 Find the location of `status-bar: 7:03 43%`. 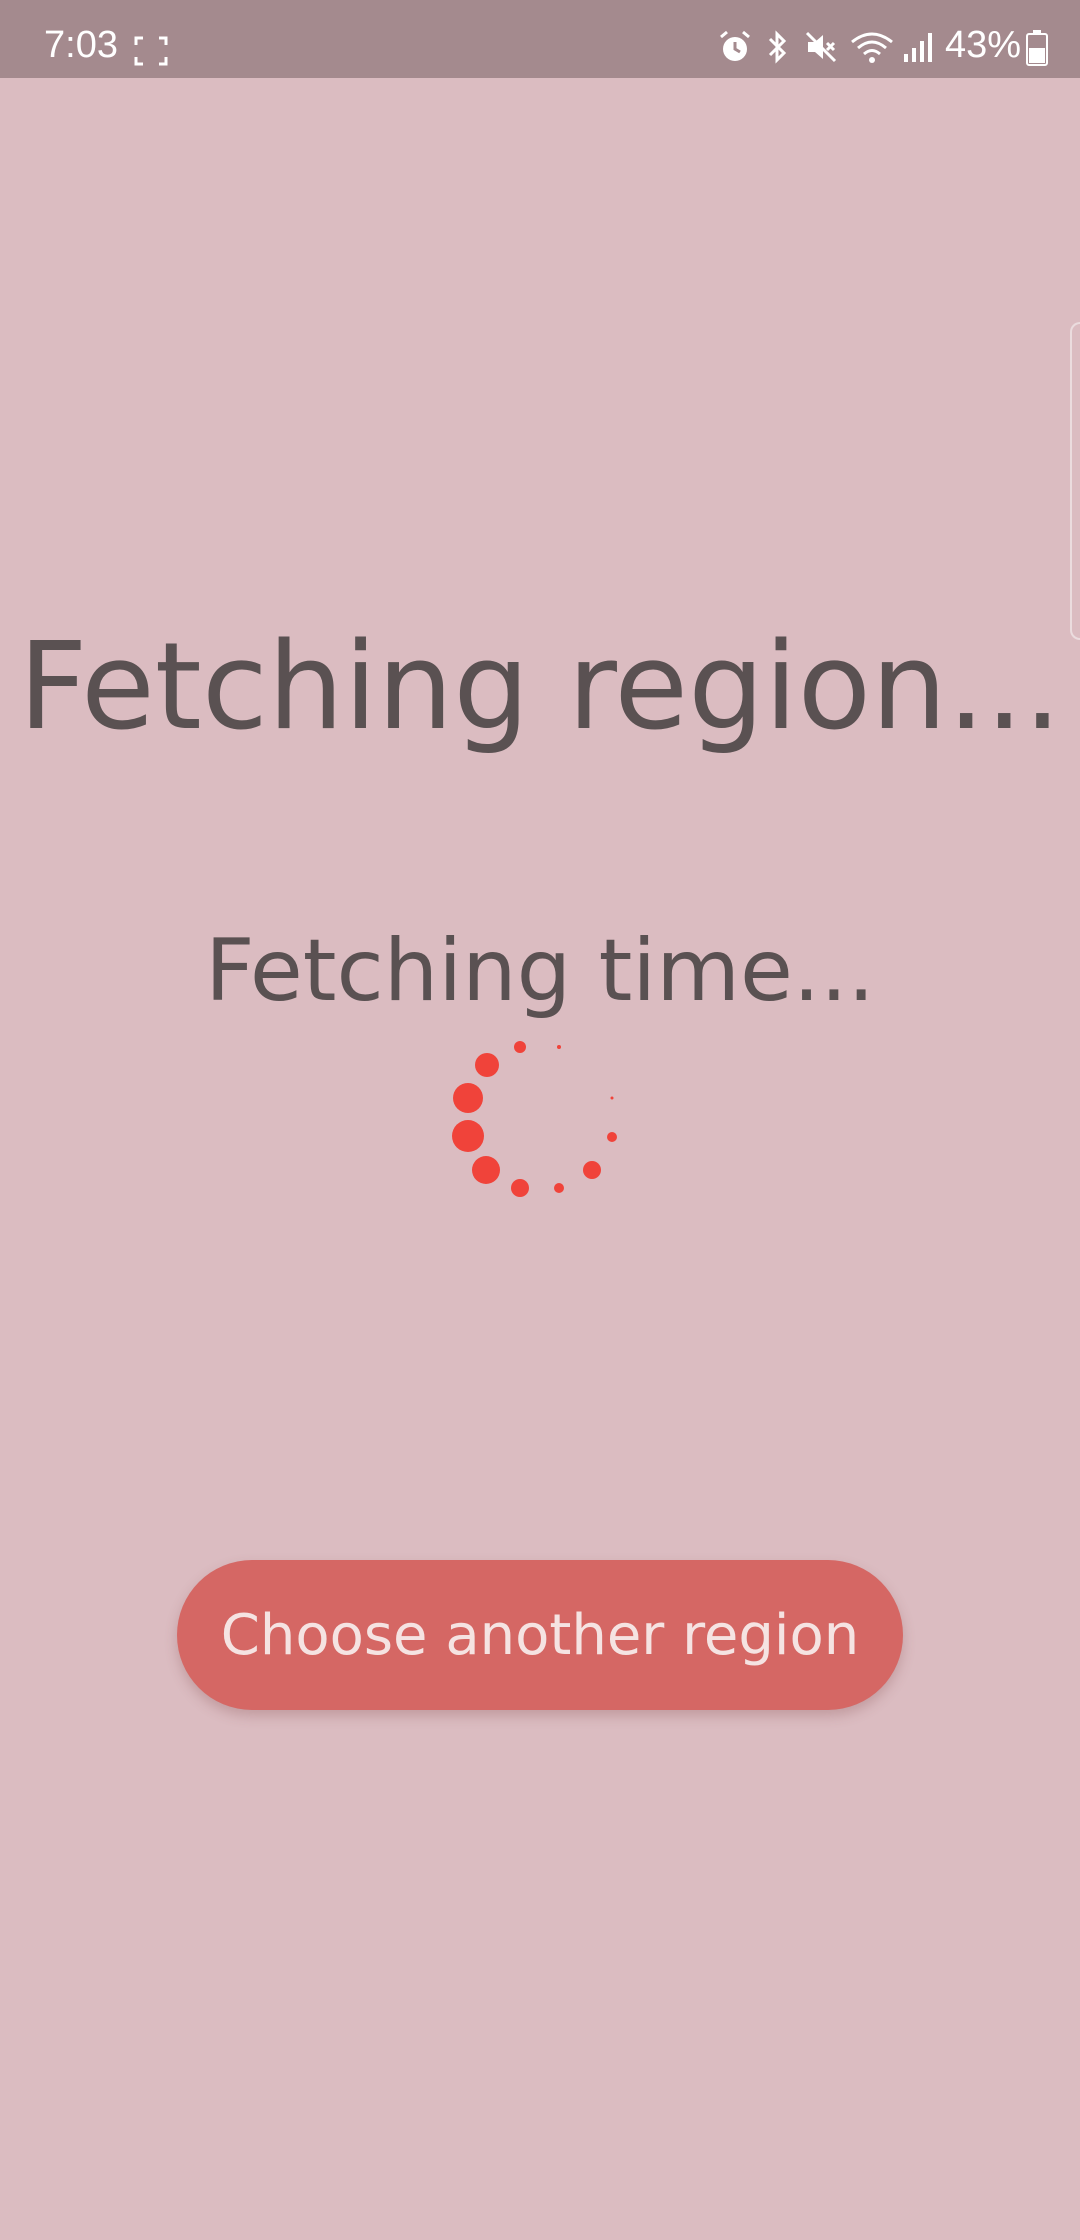

status-bar: 7:03 43% is located at coordinates (540, 39).